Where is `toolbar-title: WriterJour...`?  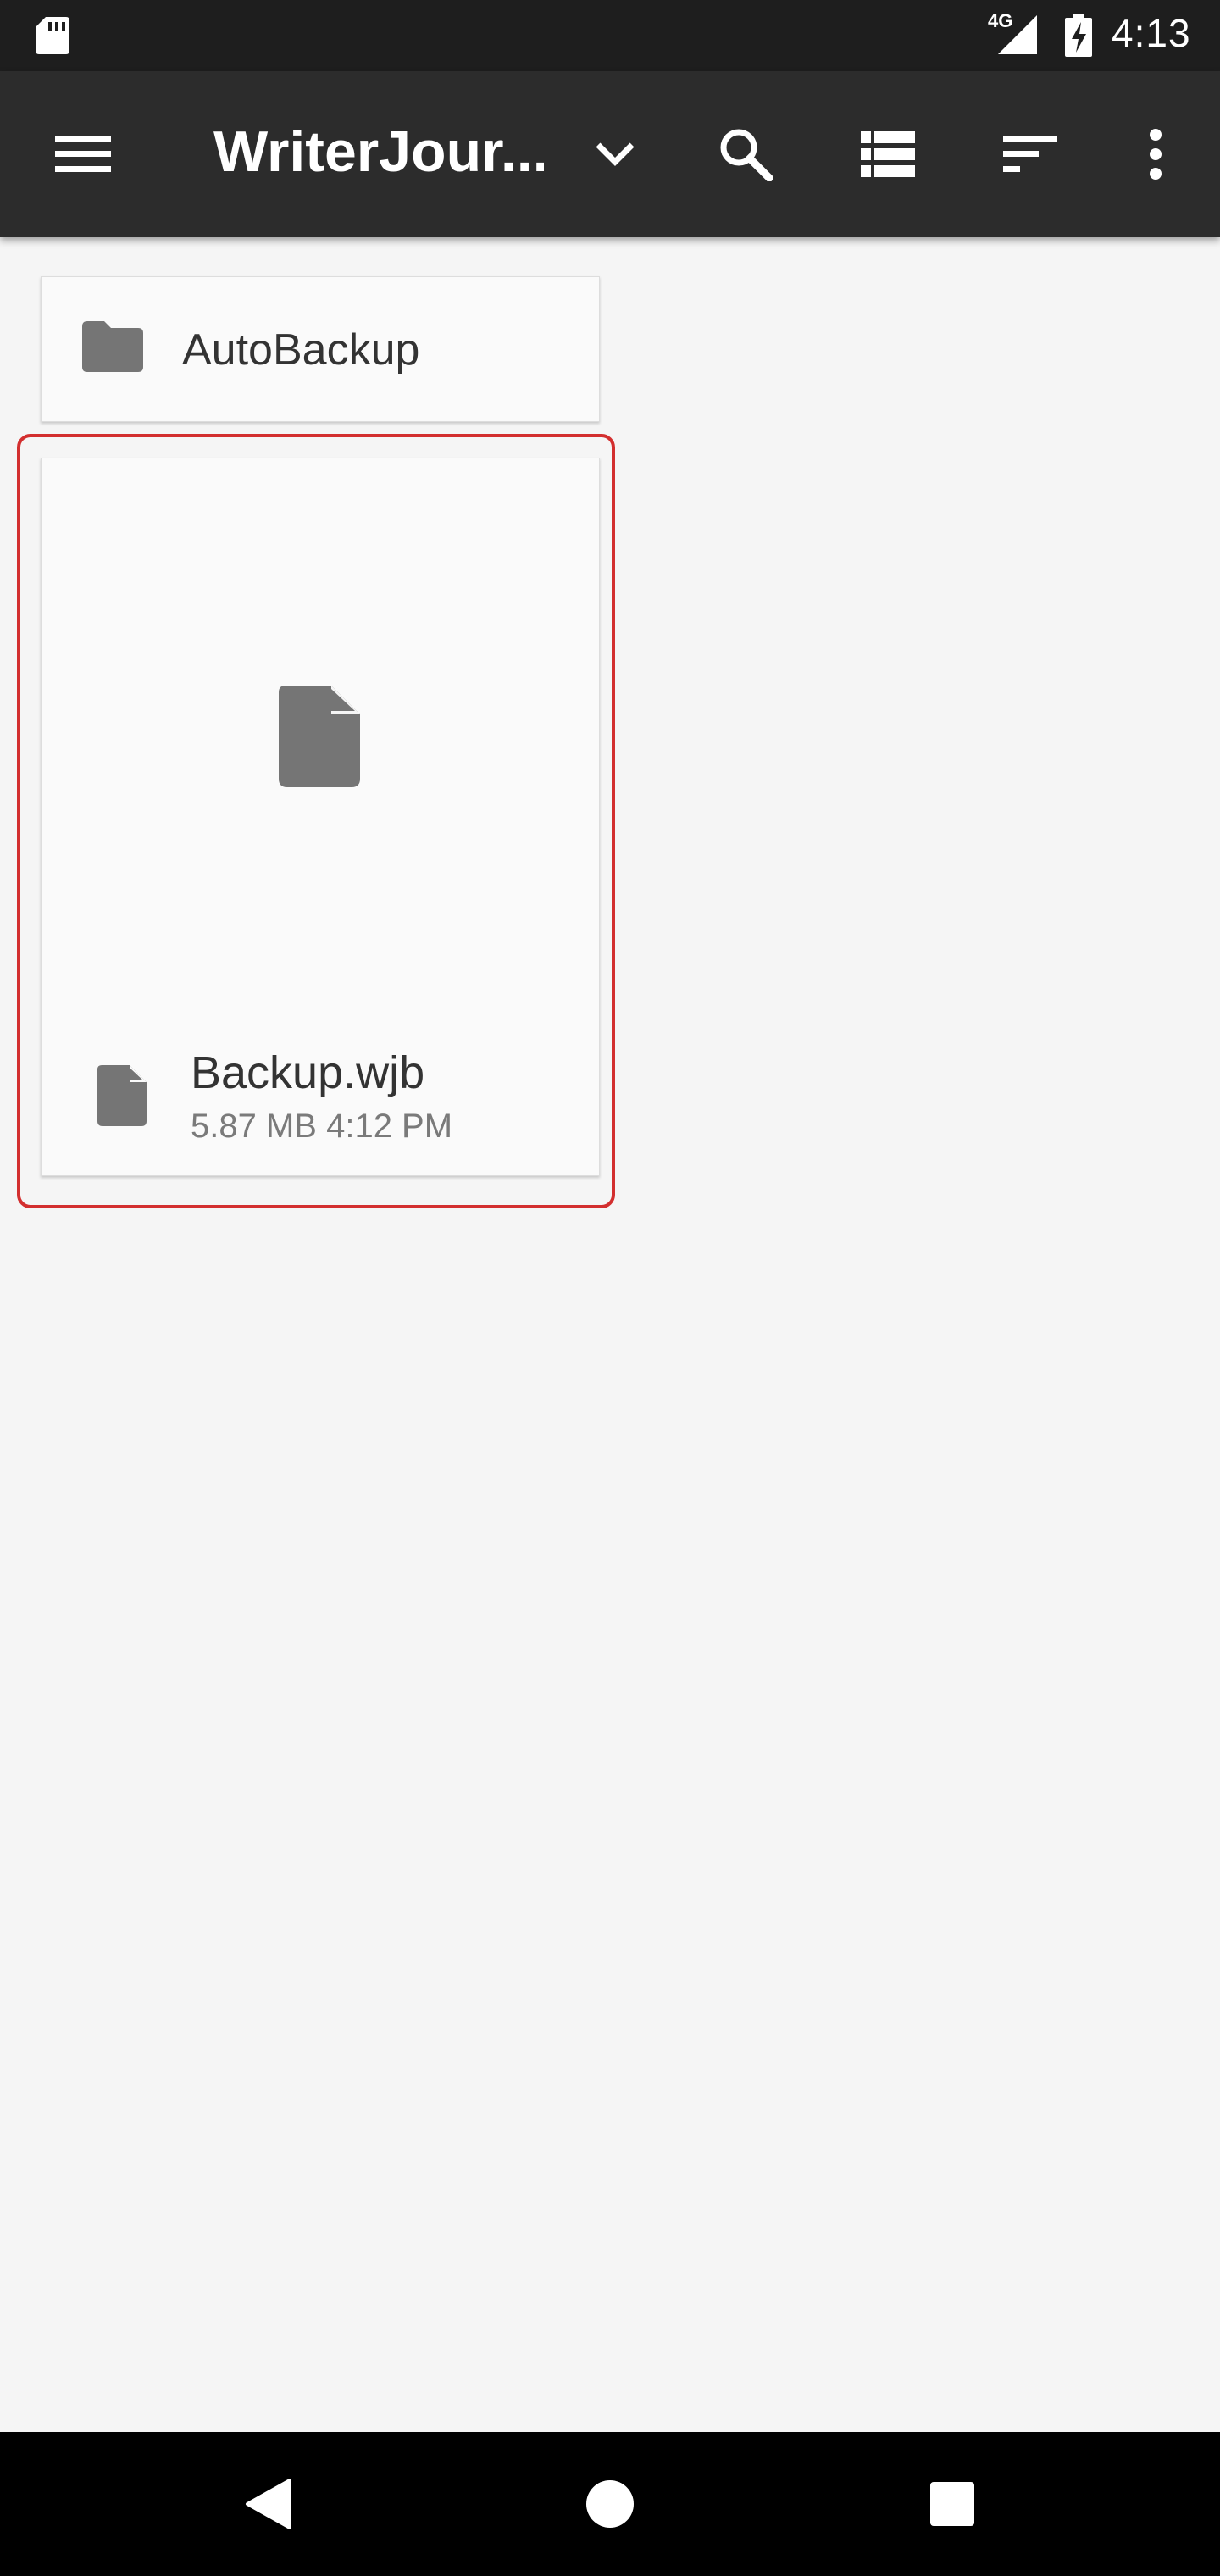
toolbar-title: WriterJour... is located at coordinates (379, 152).